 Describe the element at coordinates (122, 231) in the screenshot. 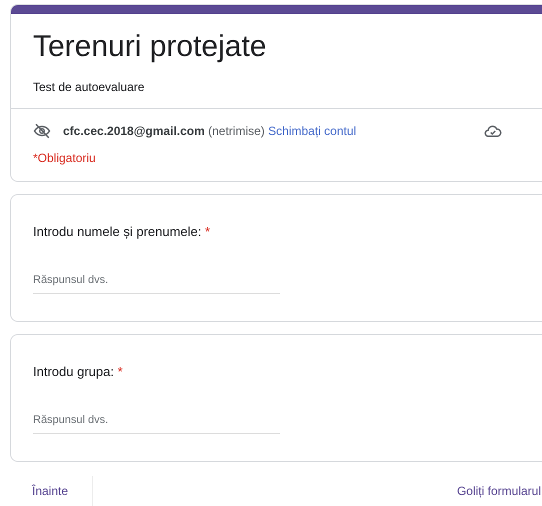

I see `question-label: Introdu numele și prenumele: *` at that location.